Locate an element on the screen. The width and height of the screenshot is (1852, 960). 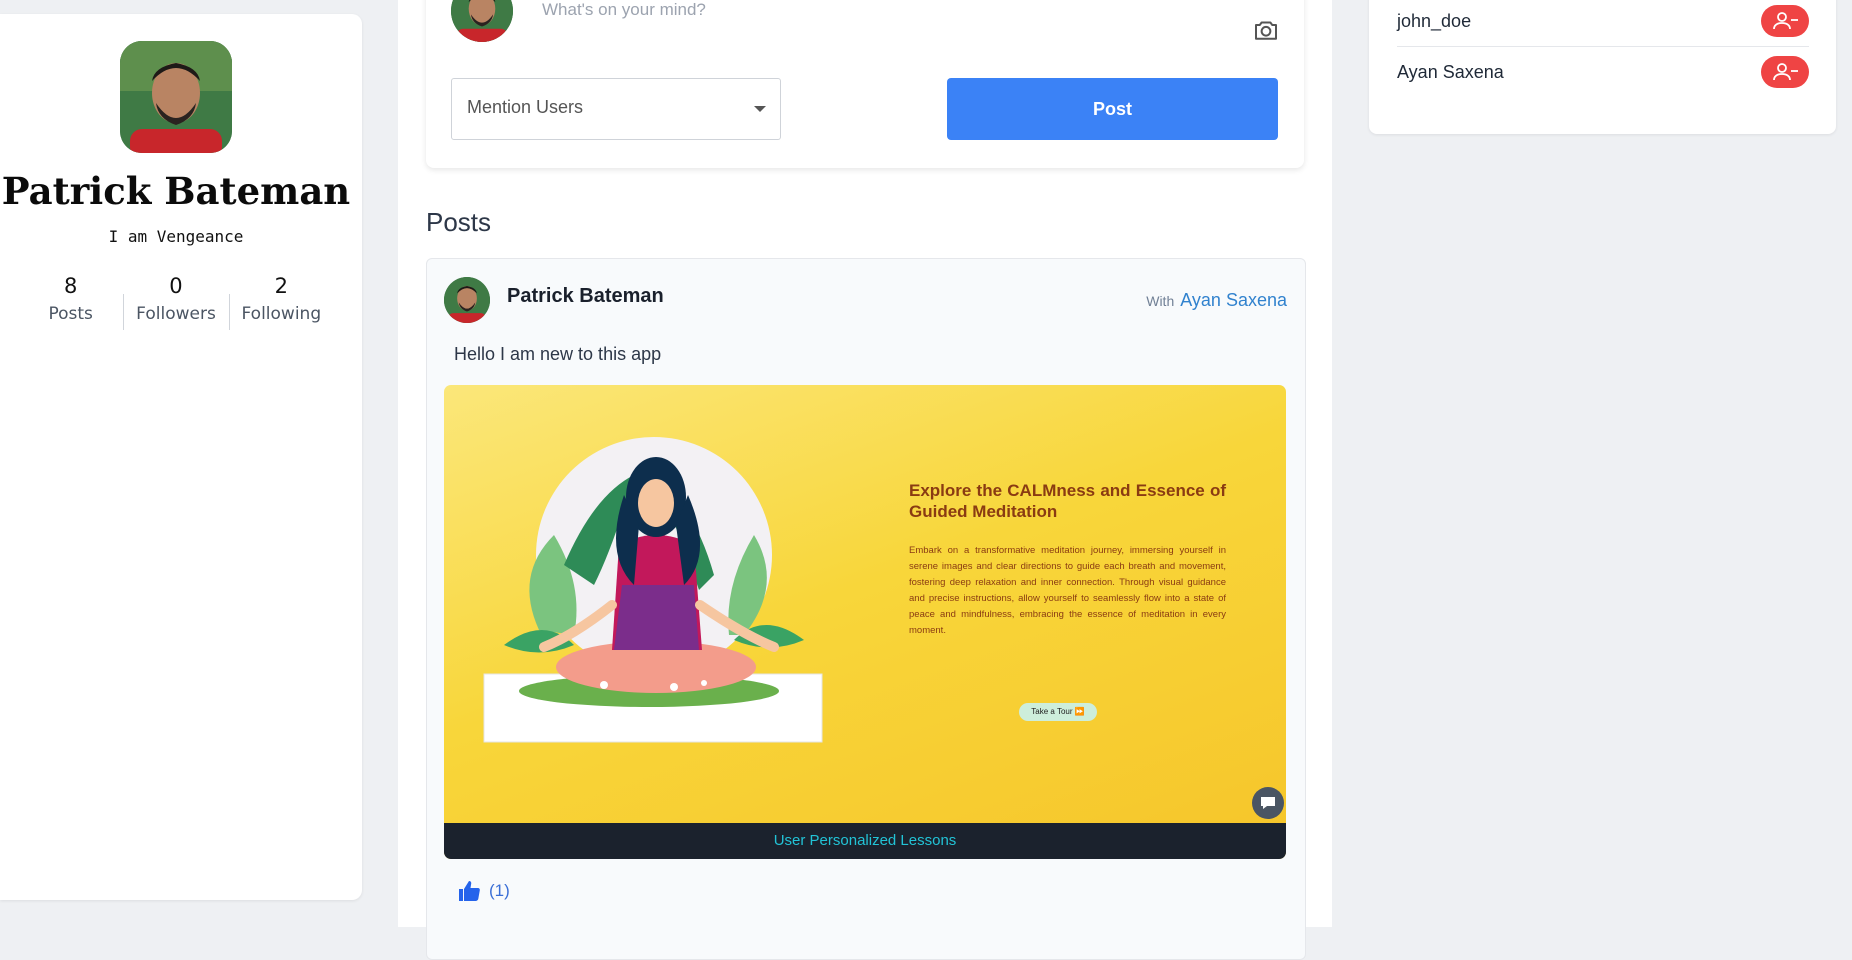
stat-followers: 0 Followers is located at coordinates (175, 302).